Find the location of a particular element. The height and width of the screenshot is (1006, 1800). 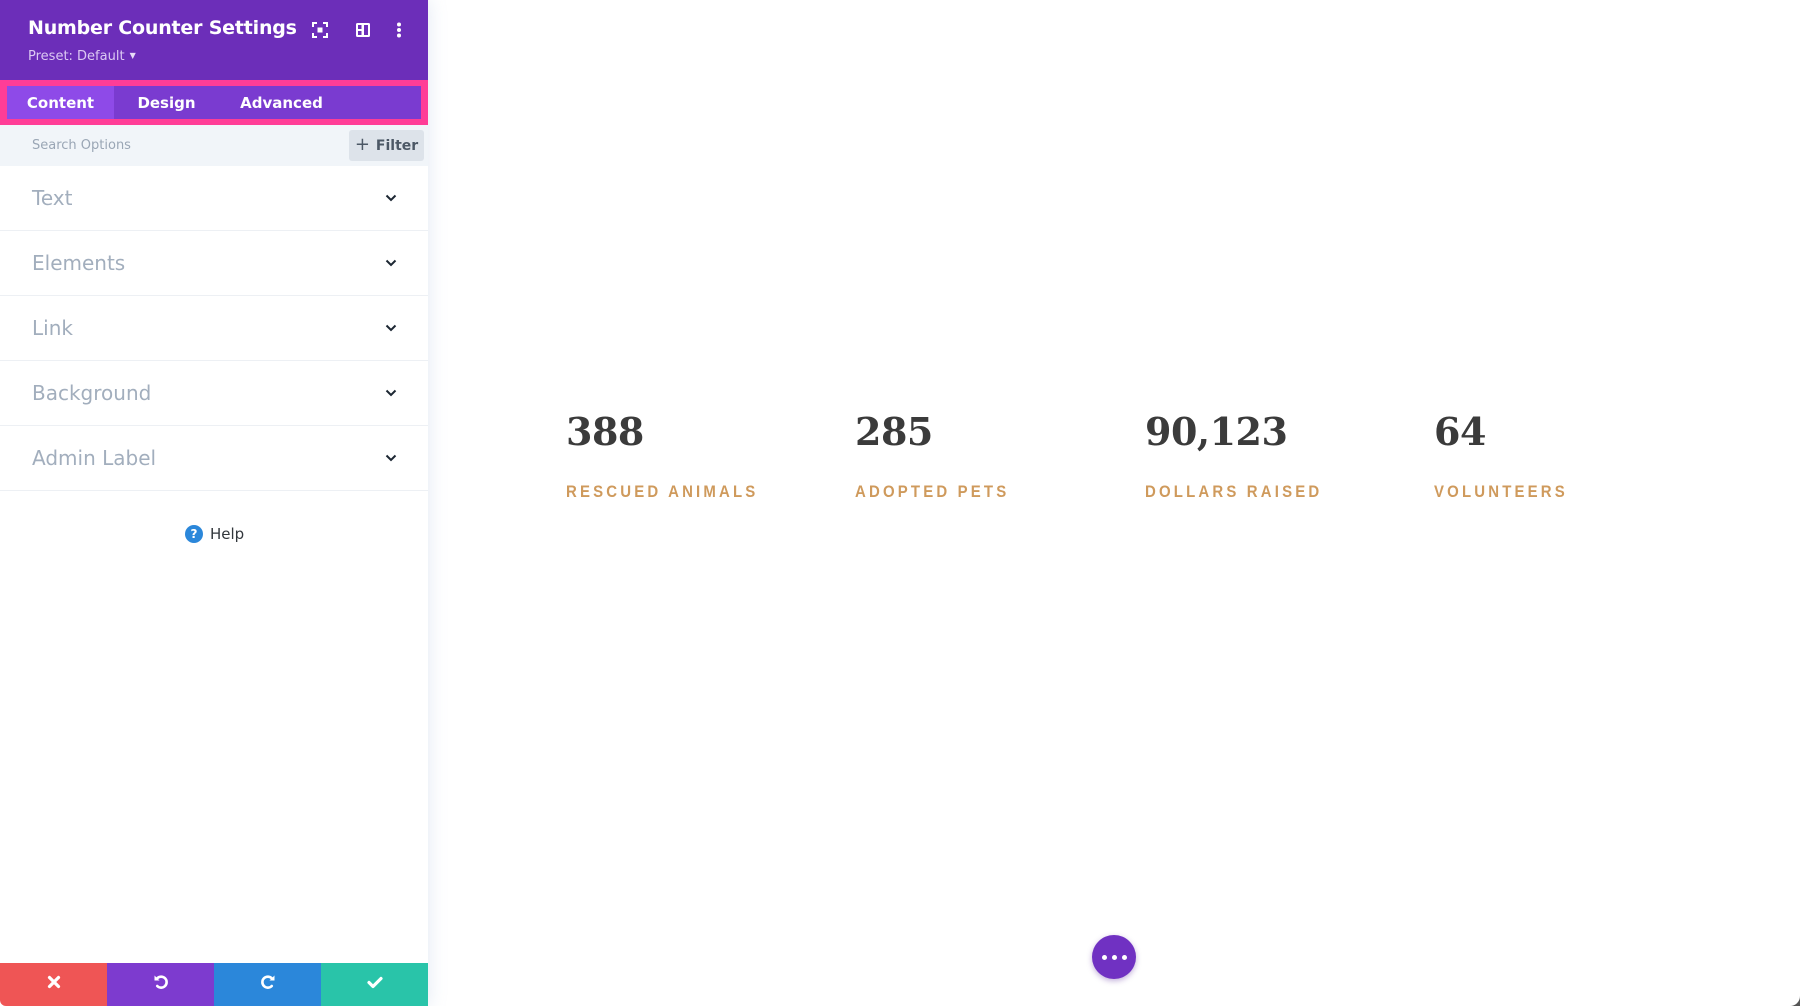

section-background: Background is located at coordinates (214, 393).